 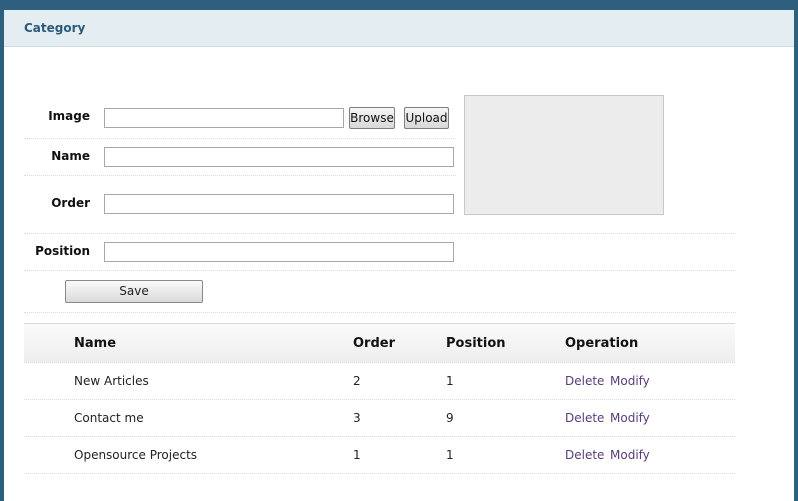 What do you see at coordinates (111, 381) in the screenshot?
I see `cell-name: New Articles` at bounding box center [111, 381].